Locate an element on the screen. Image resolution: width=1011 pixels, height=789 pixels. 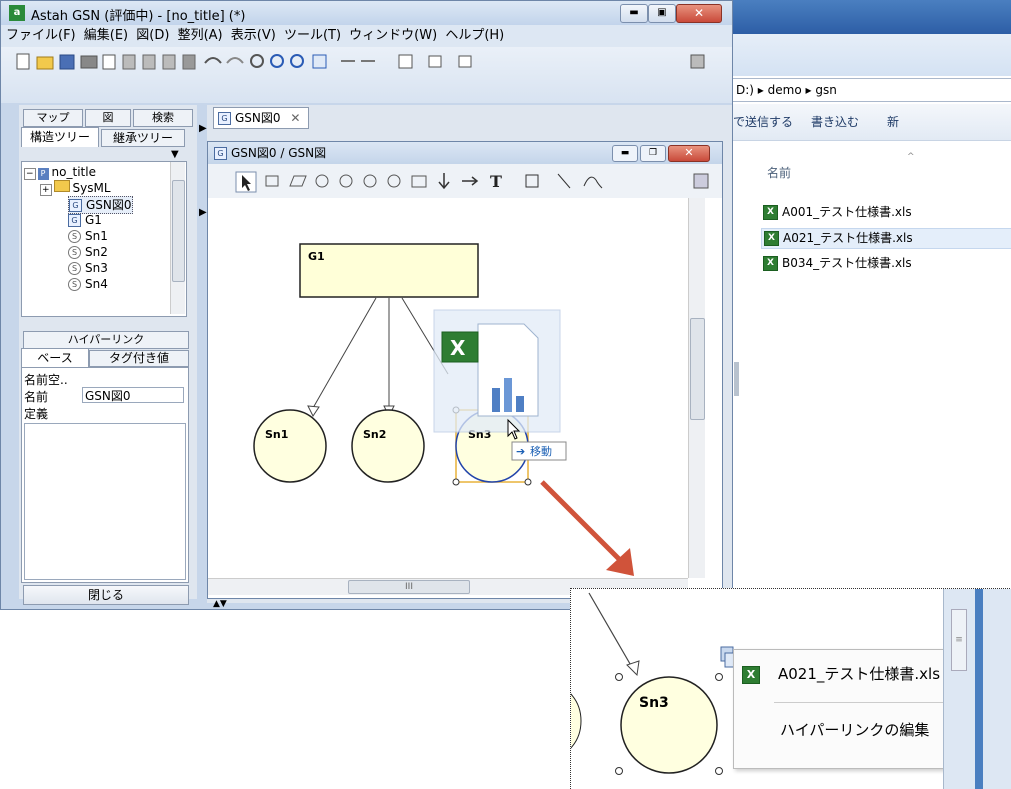
vertical-scrollbar is located at coordinates (696, 388).